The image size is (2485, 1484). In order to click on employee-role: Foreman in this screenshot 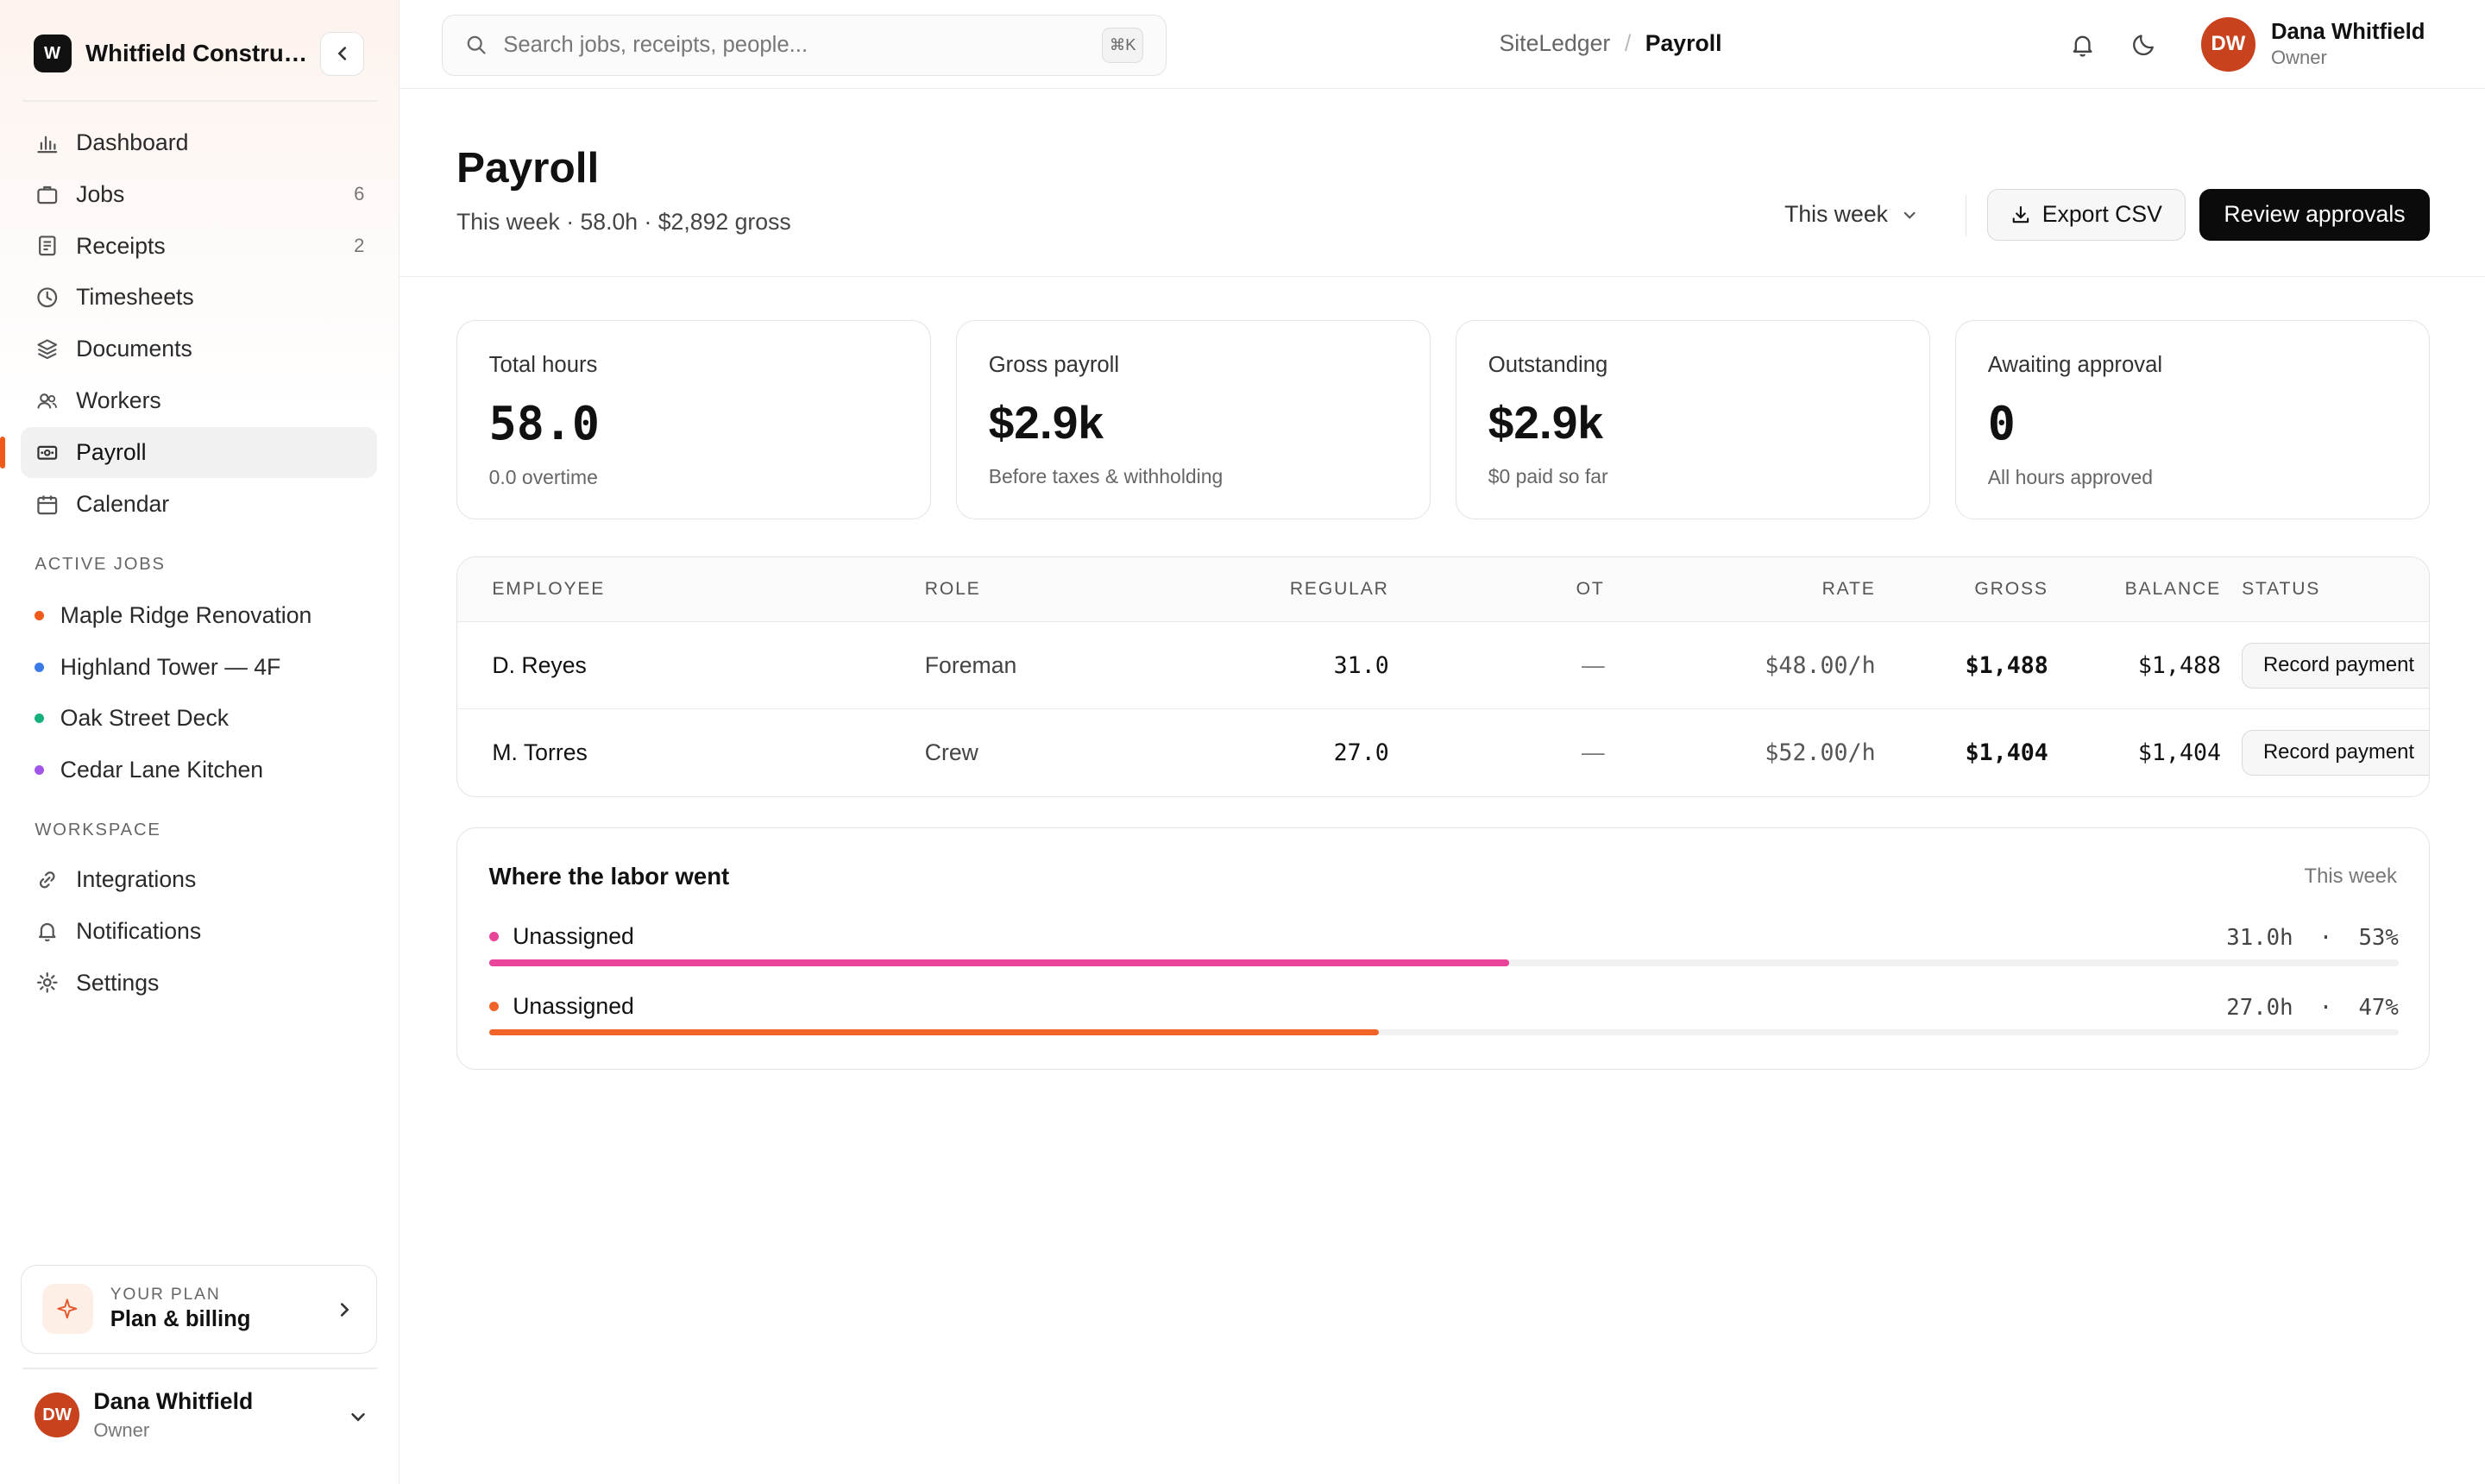, I will do `click(971, 664)`.